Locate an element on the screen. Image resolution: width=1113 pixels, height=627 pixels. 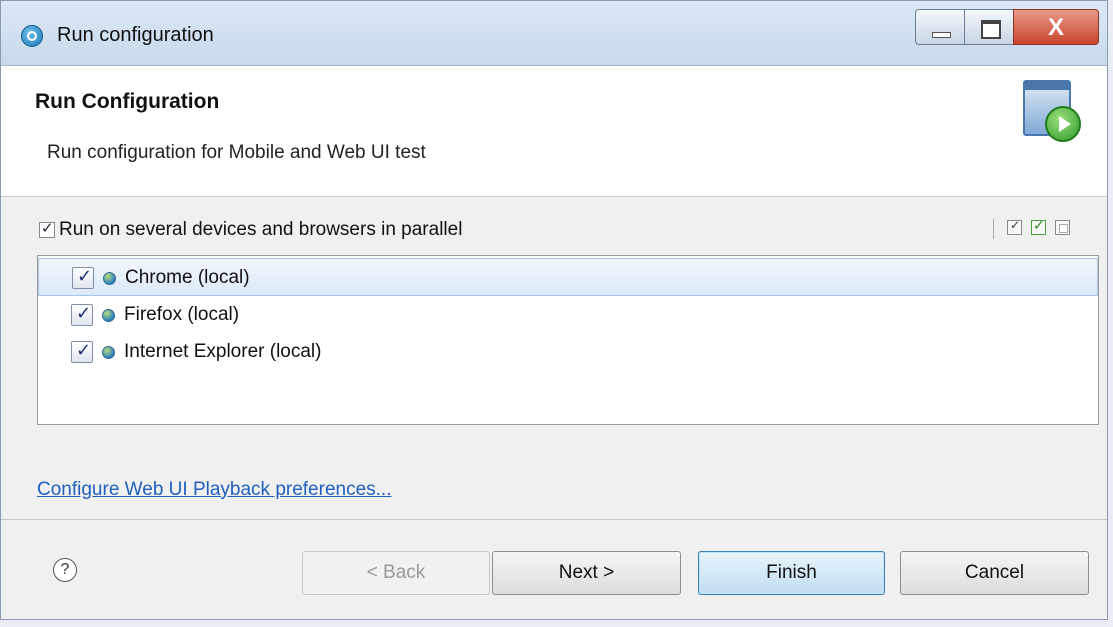
cancel-button: Cancel is located at coordinates (994, 573).